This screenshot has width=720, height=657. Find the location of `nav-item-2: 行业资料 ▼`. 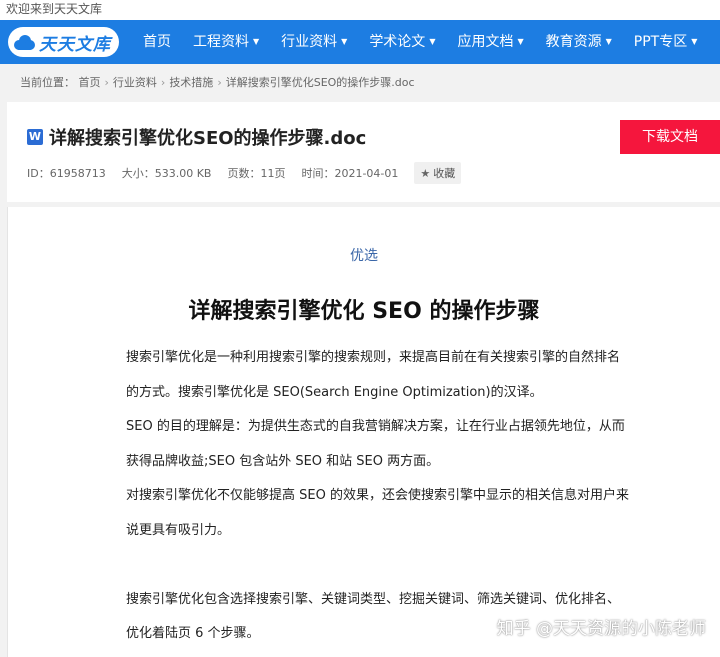

nav-item-2: 行业资料 ▼ is located at coordinates (314, 42).